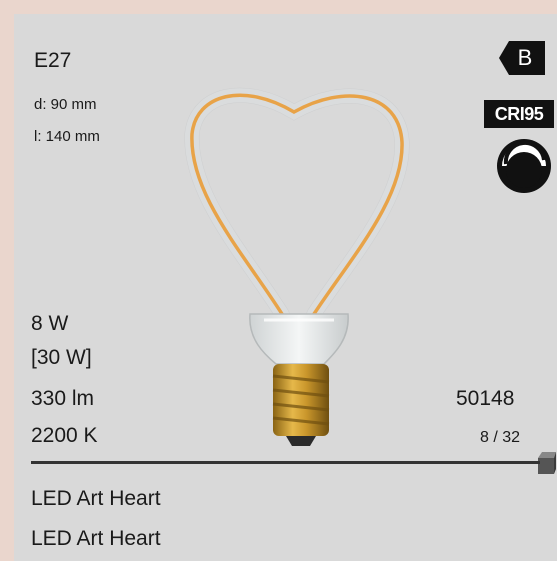 Image resolution: width=557 pixels, height=561 pixels. I want to click on diameter: d: 90 mm, so click(65, 104).